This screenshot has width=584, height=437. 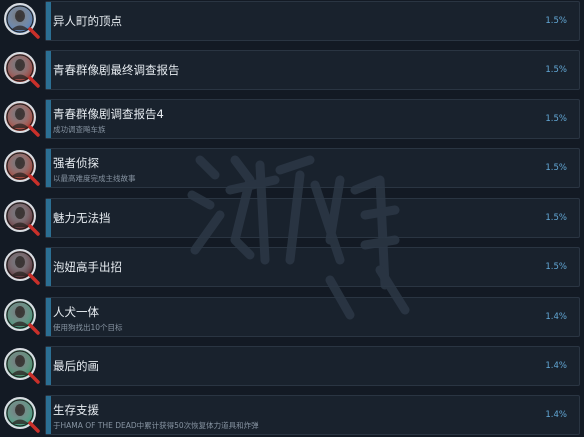 What do you see at coordinates (22, 317) in the screenshot?
I see `dog-icon` at bounding box center [22, 317].